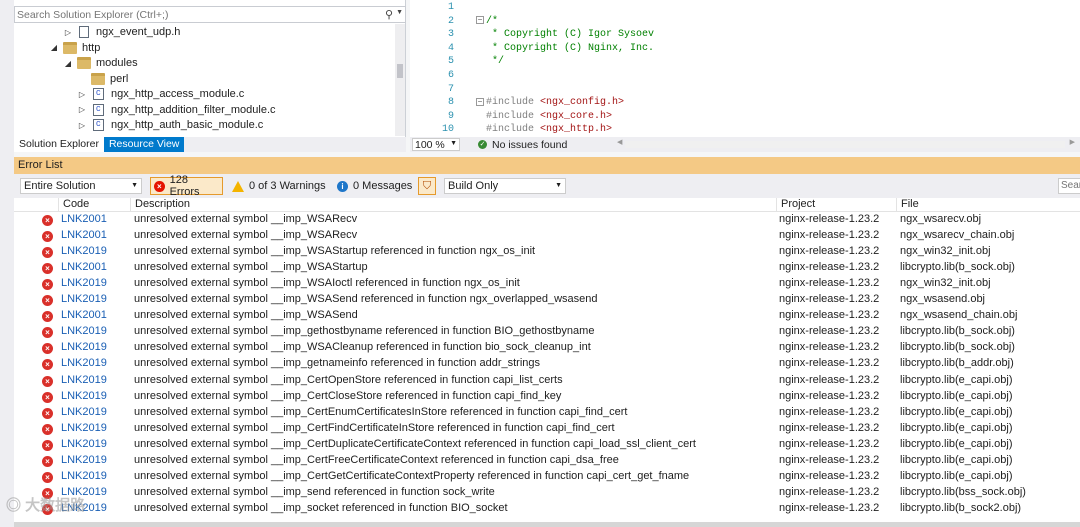 The image size is (1080, 527). Describe the element at coordinates (59, 144) in the screenshot. I see `tab-solution-explorer: Solution Explorer` at that location.